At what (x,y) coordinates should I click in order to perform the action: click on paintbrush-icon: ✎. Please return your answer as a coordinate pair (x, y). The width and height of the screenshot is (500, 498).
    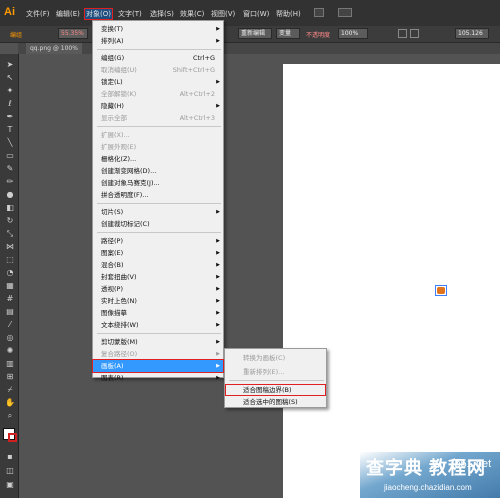
    Looking at the image, I should click on (10, 168).